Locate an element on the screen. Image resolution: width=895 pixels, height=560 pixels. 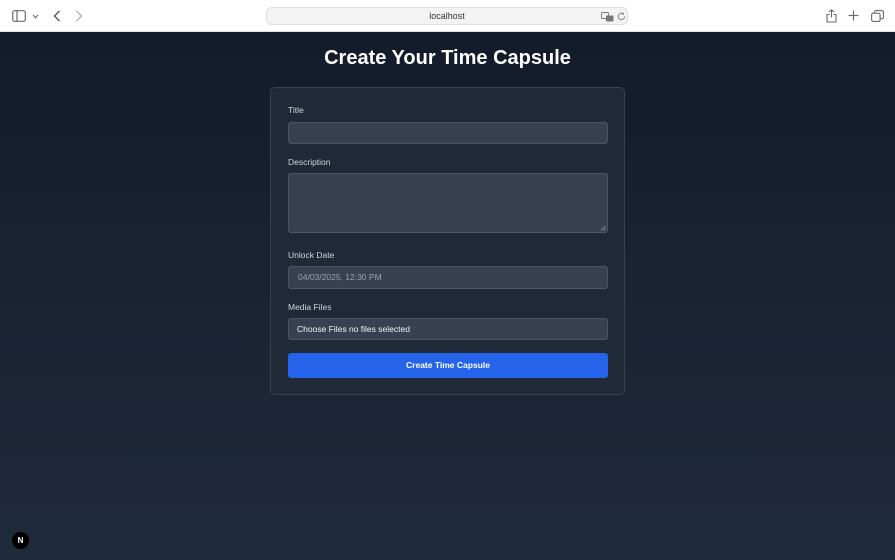
sidebar-icon is located at coordinates (18, 16).